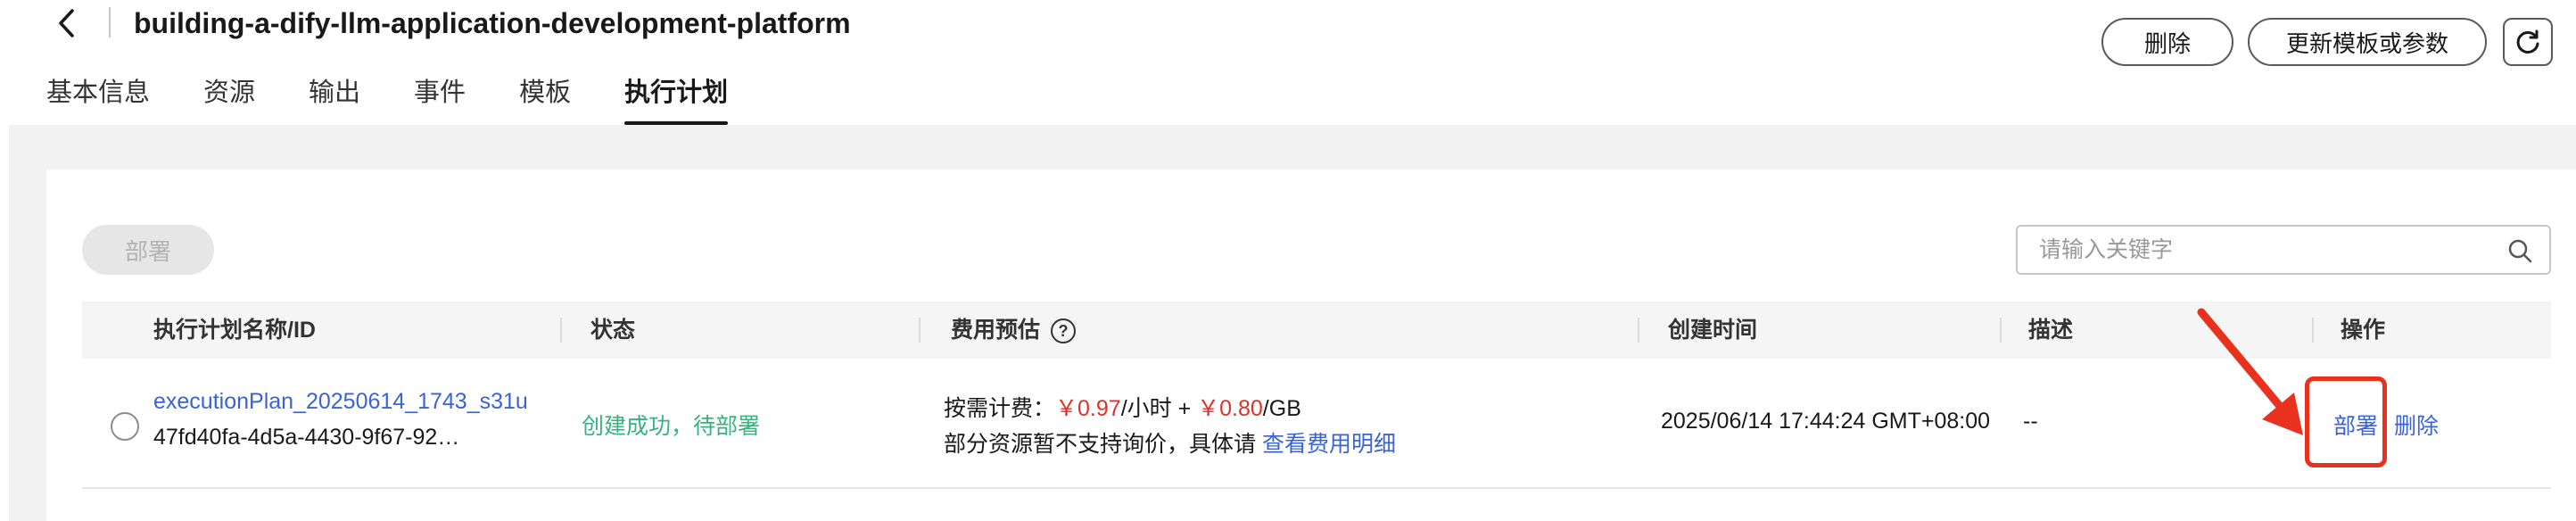  What do you see at coordinates (996, 330) in the screenshot?
I see `column-header-cost-label: 费用预估` at bounding box center [996, 330].